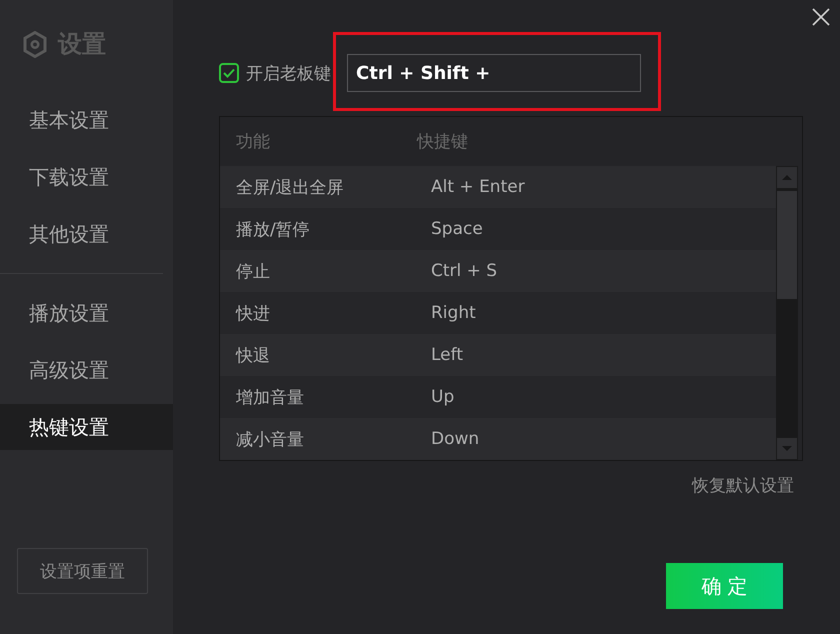  I want to click on table-cell-text: 停止, so click(253, 271).